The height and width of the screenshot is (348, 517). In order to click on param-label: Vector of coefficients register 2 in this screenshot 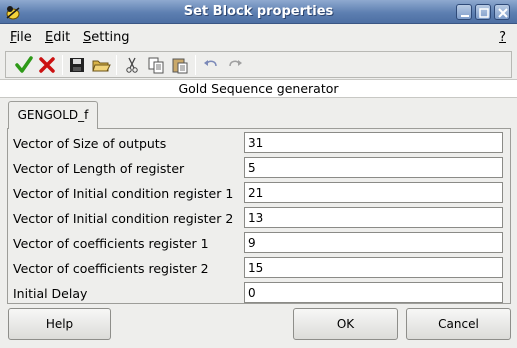, I will do `click(111, 268)`.